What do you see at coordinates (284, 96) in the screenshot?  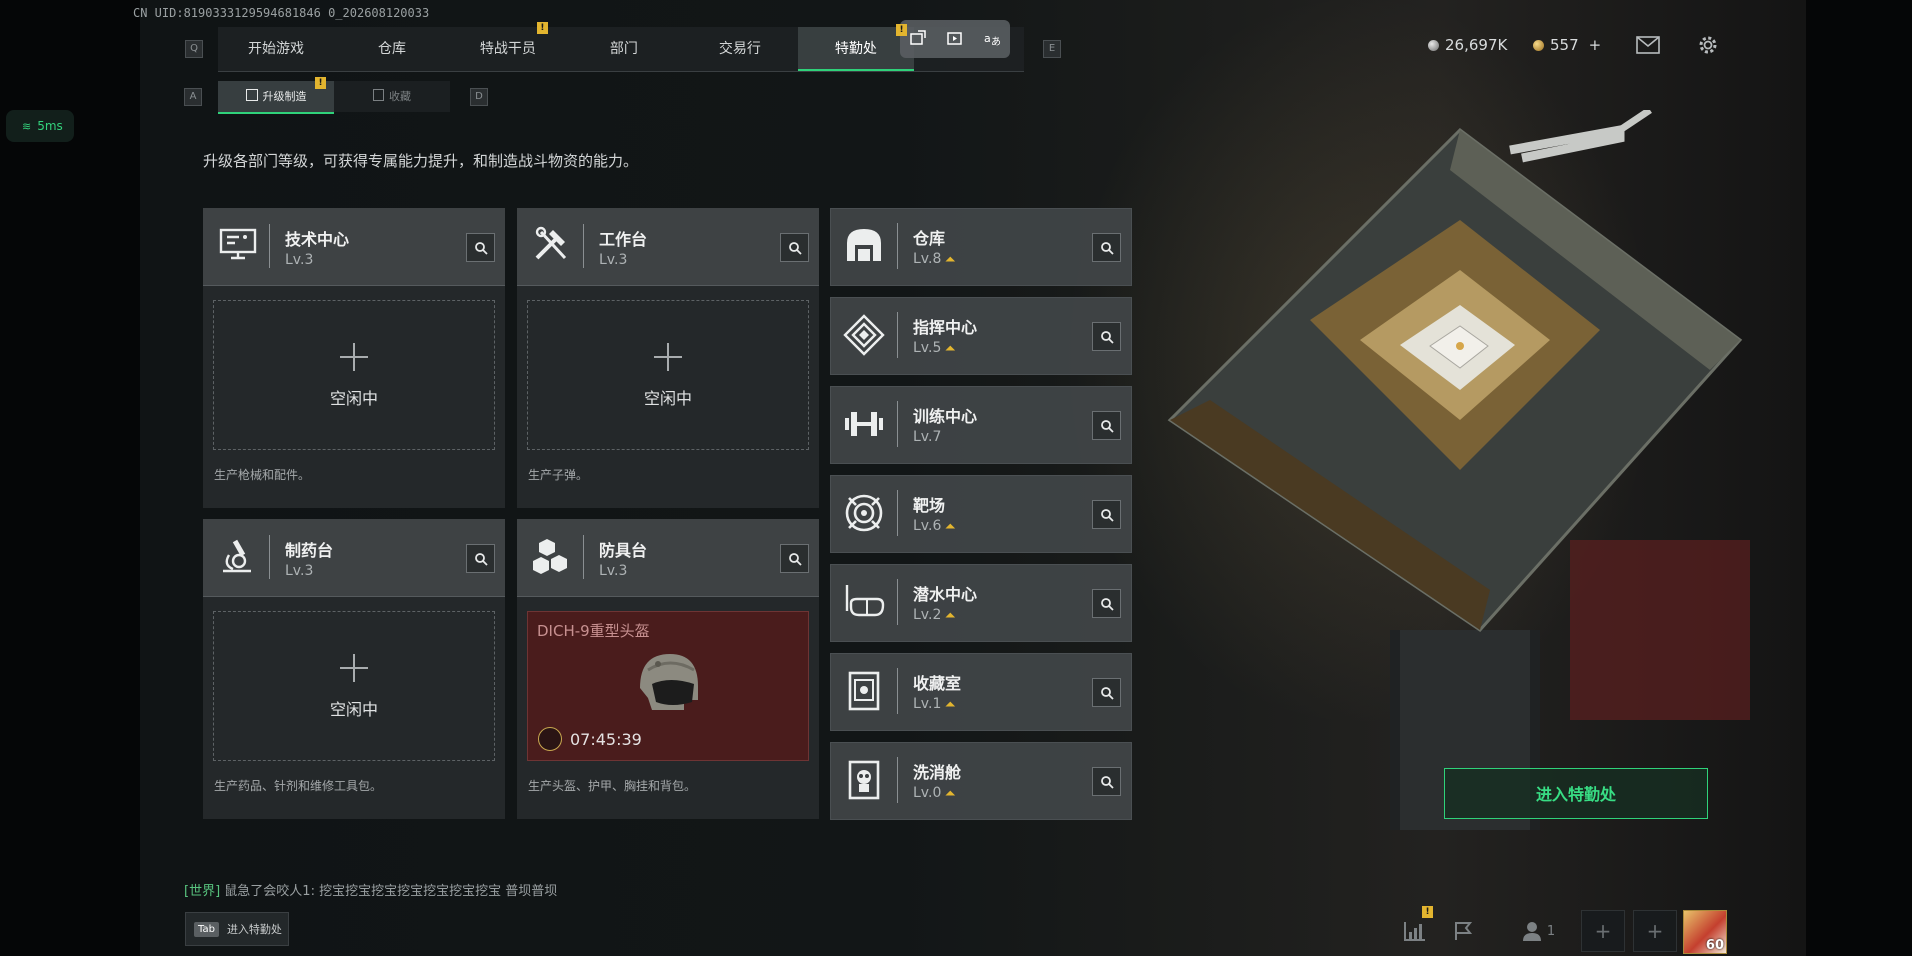 I see `subtab-label: 升级制造` at bounding box center [284, 96].